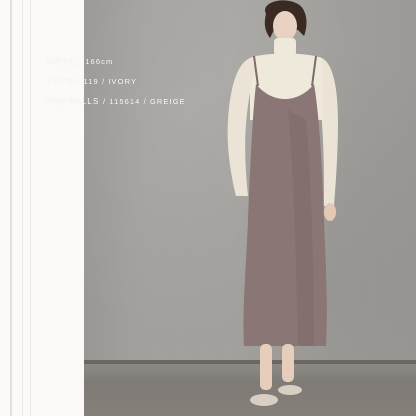 This screenshot has height=416, width=416. Describe the element at coordinates (285, 215) in the screenshot. I see `dress-body` at that location.